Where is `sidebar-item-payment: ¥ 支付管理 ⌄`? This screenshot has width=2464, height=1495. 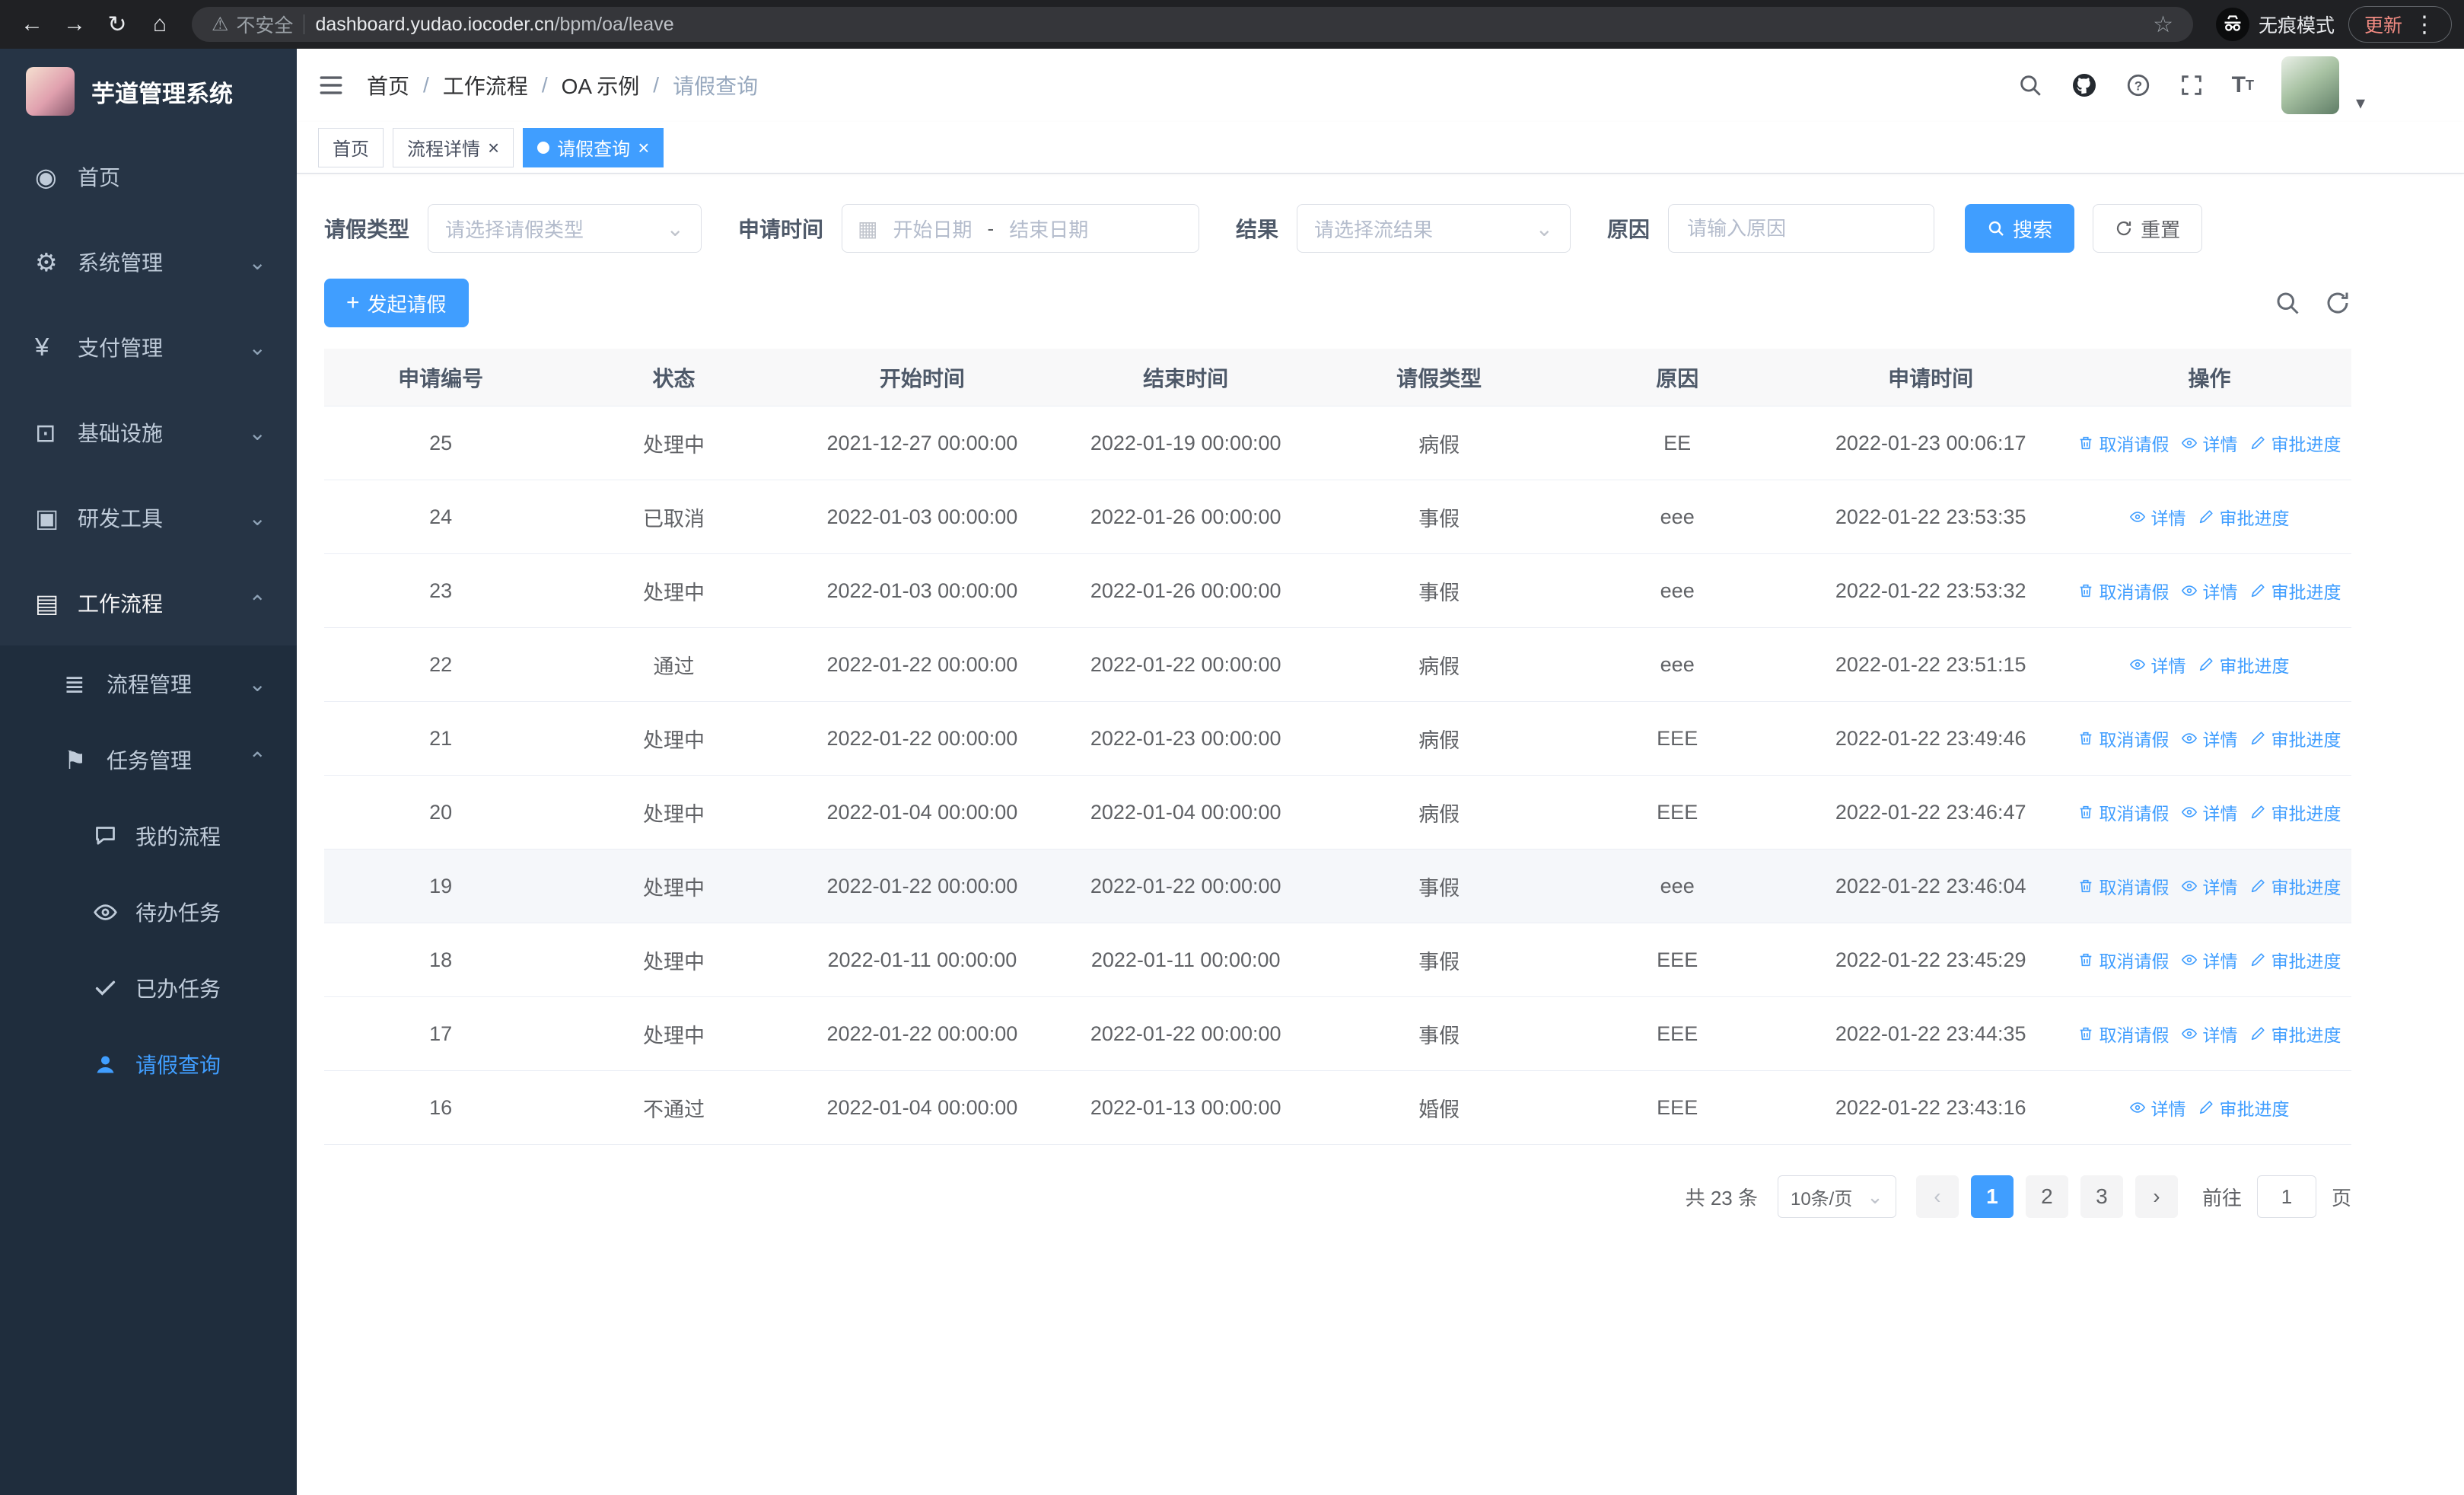 sidebar-item-payment: ¥ 支付管理 ⌄ is located at coordinates (148, 347).